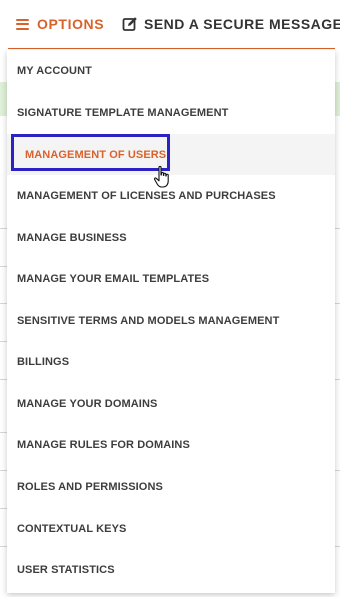  I want to click on send-secure-message-label: SEND A SECURE MESSAGE, so click(242, 24).